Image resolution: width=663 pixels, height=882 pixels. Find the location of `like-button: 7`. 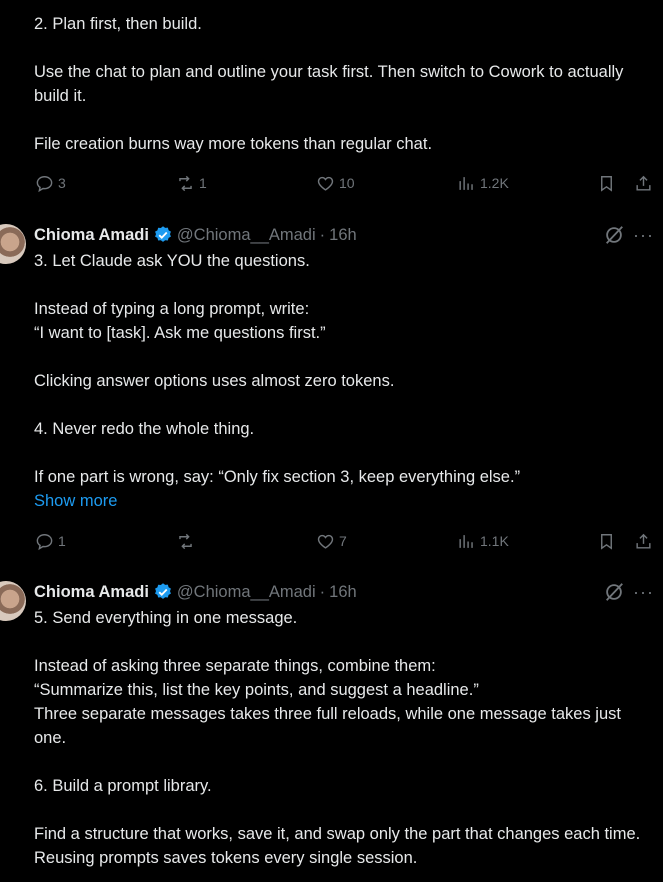

like-button: 7 is located at coordinates (331, 541).